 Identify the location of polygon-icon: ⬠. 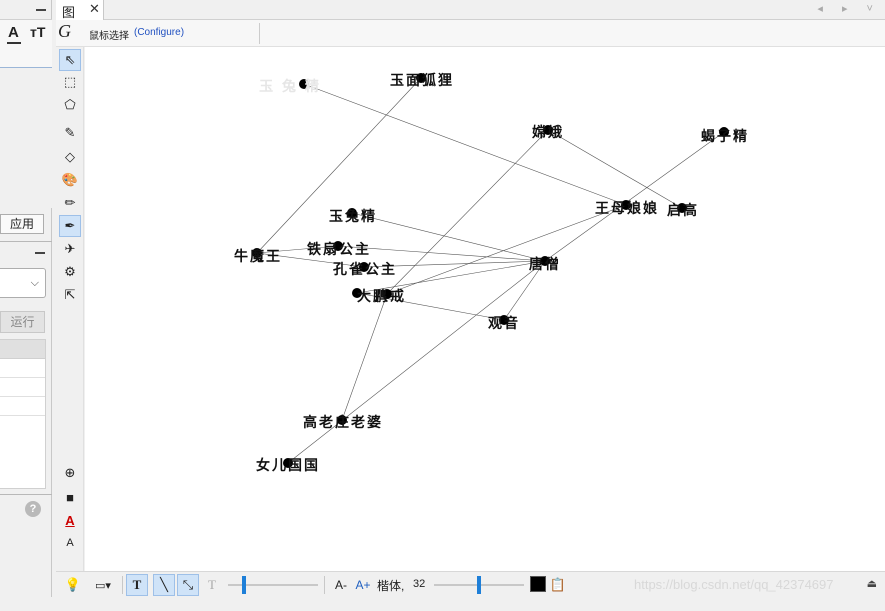
(70, 105).